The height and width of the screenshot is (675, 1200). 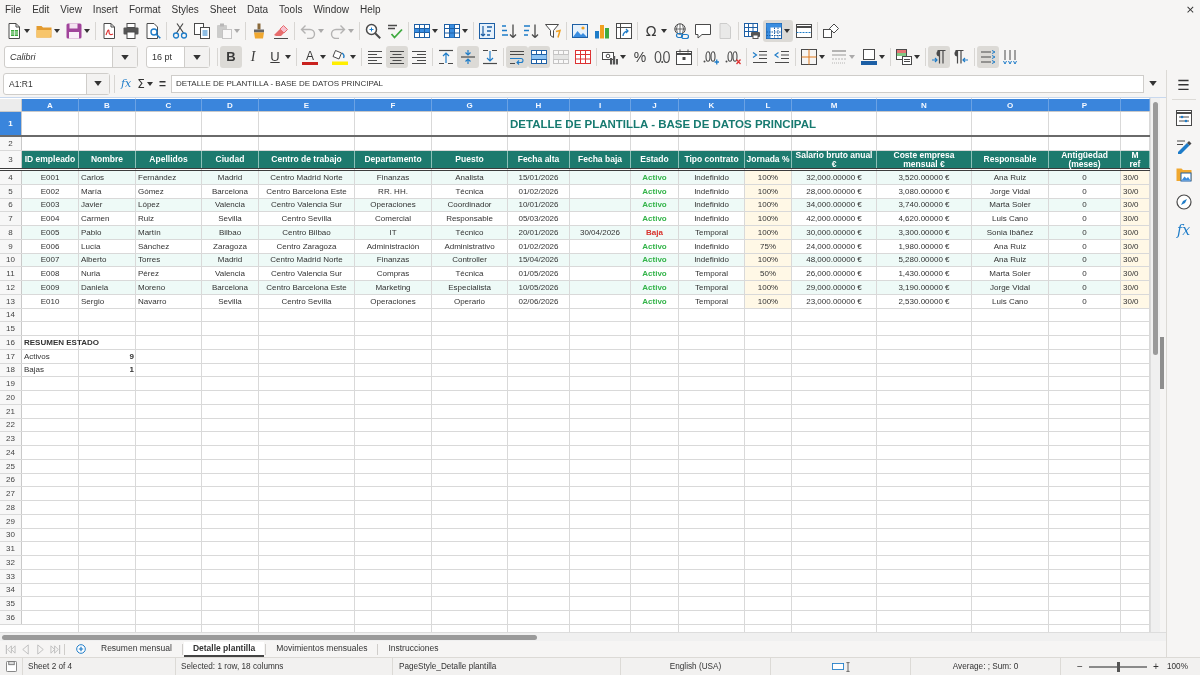 What do you see at coordinates (105, 9) in the screenshot?
I see `menu-item: Insert` at bounding box center [105, 9].